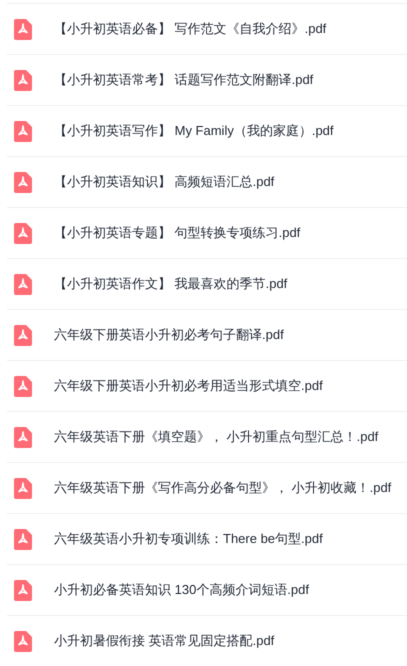 This screenshot has width=407, height=666. I want to click on file-name: 【小升初英语常考】 话题写作范文附翻译.pdf, so click(184, 80).